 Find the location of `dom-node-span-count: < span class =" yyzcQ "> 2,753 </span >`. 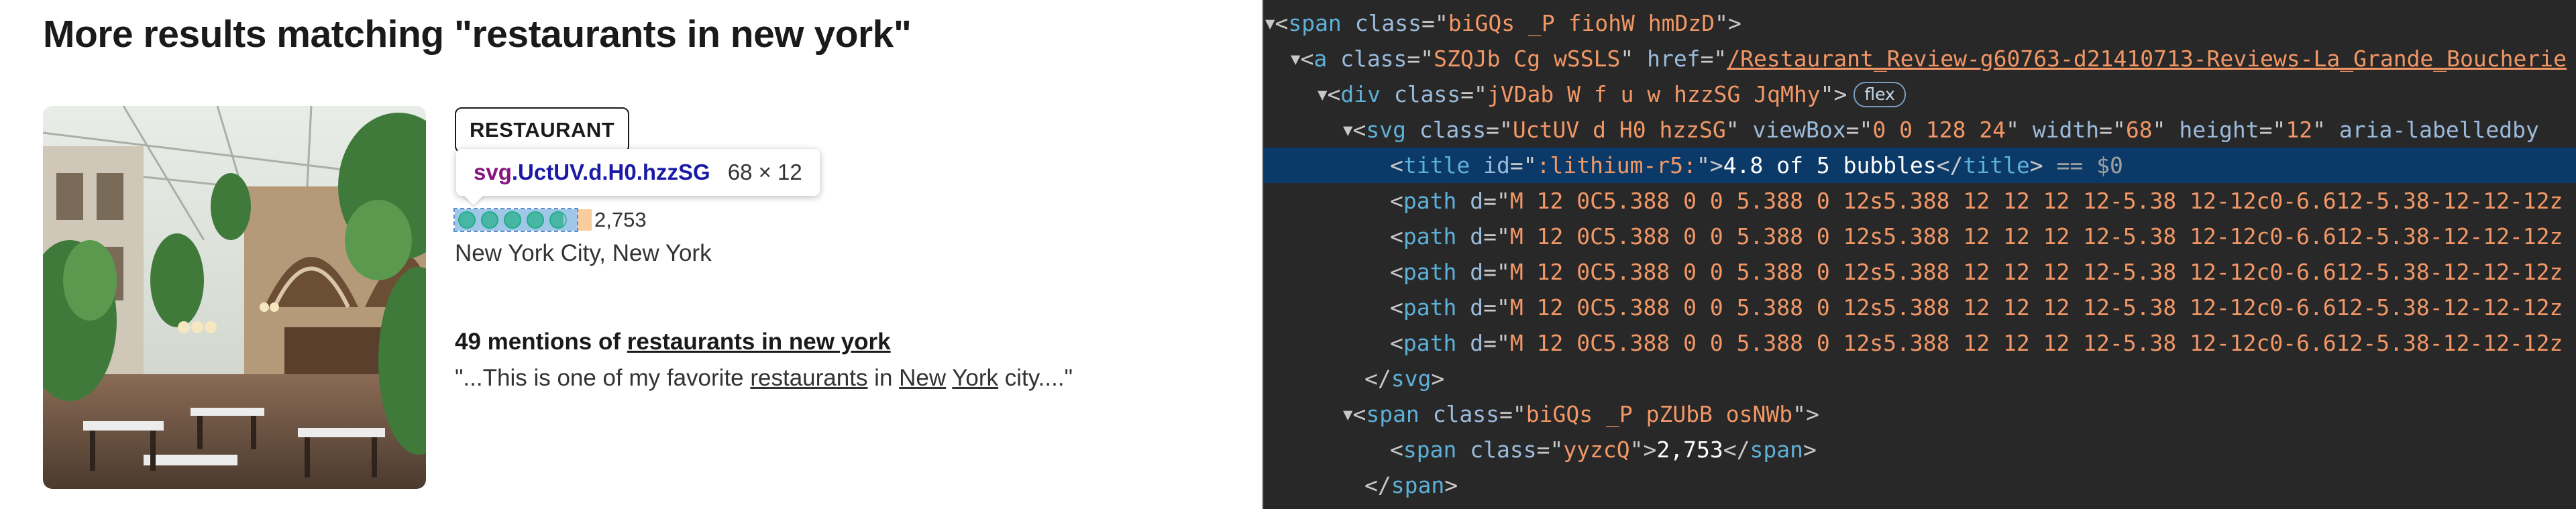

dom-node-span-count: < span class =" yyzcQ "> 2,753 </span > is located at coordinates (1983, 450).